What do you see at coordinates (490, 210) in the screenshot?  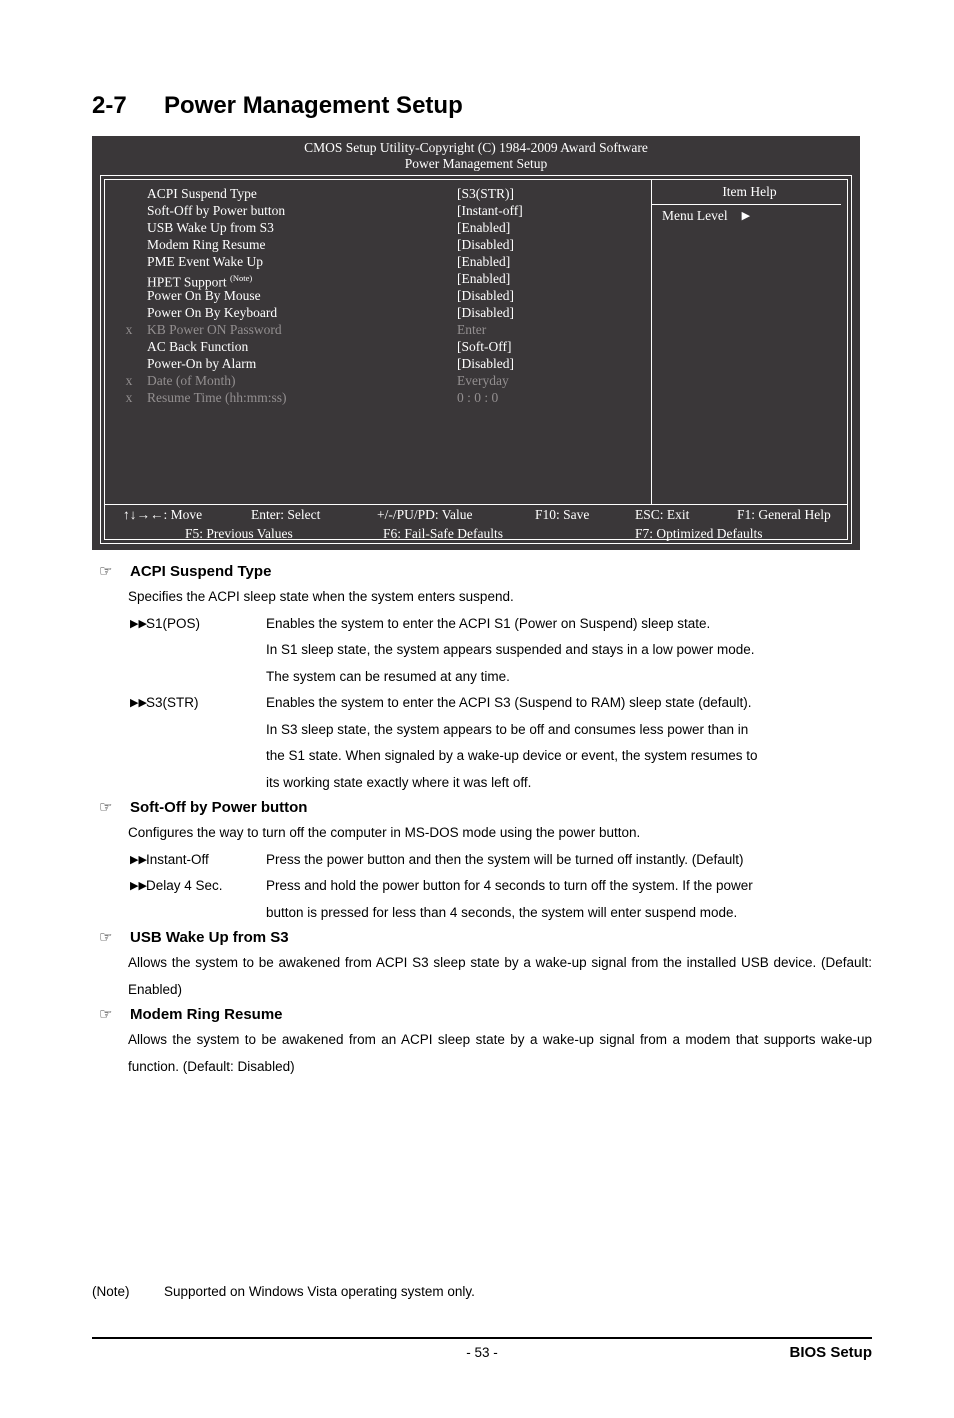 I see `bios-setting-value: [Instant-off]` at bounding box center [490, 210].